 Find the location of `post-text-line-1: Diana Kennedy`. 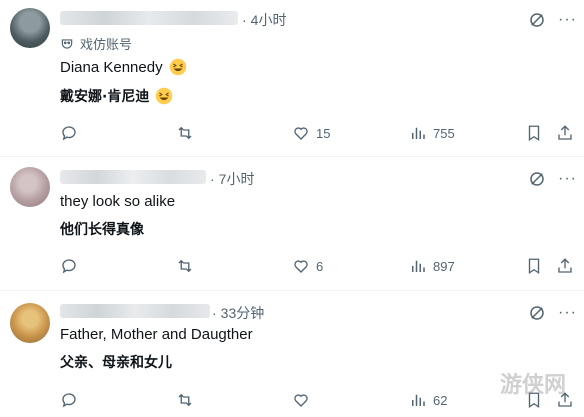

post-text-line-1: Diana Kennedy is located at coordinates (123, 67).